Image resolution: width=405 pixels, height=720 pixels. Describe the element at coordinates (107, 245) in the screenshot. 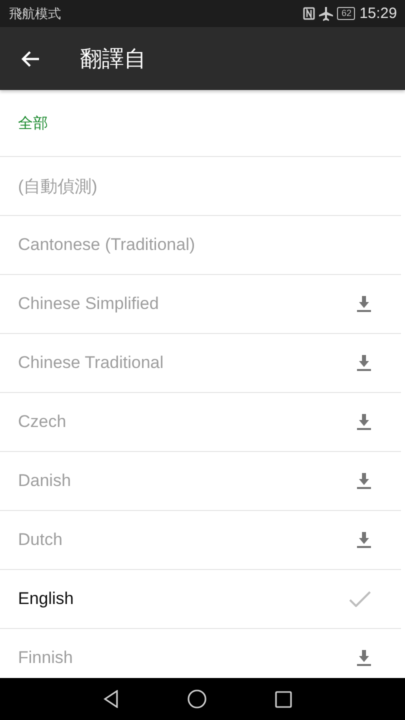

I see `language-name: Cantonese (Traditional)` at that location.